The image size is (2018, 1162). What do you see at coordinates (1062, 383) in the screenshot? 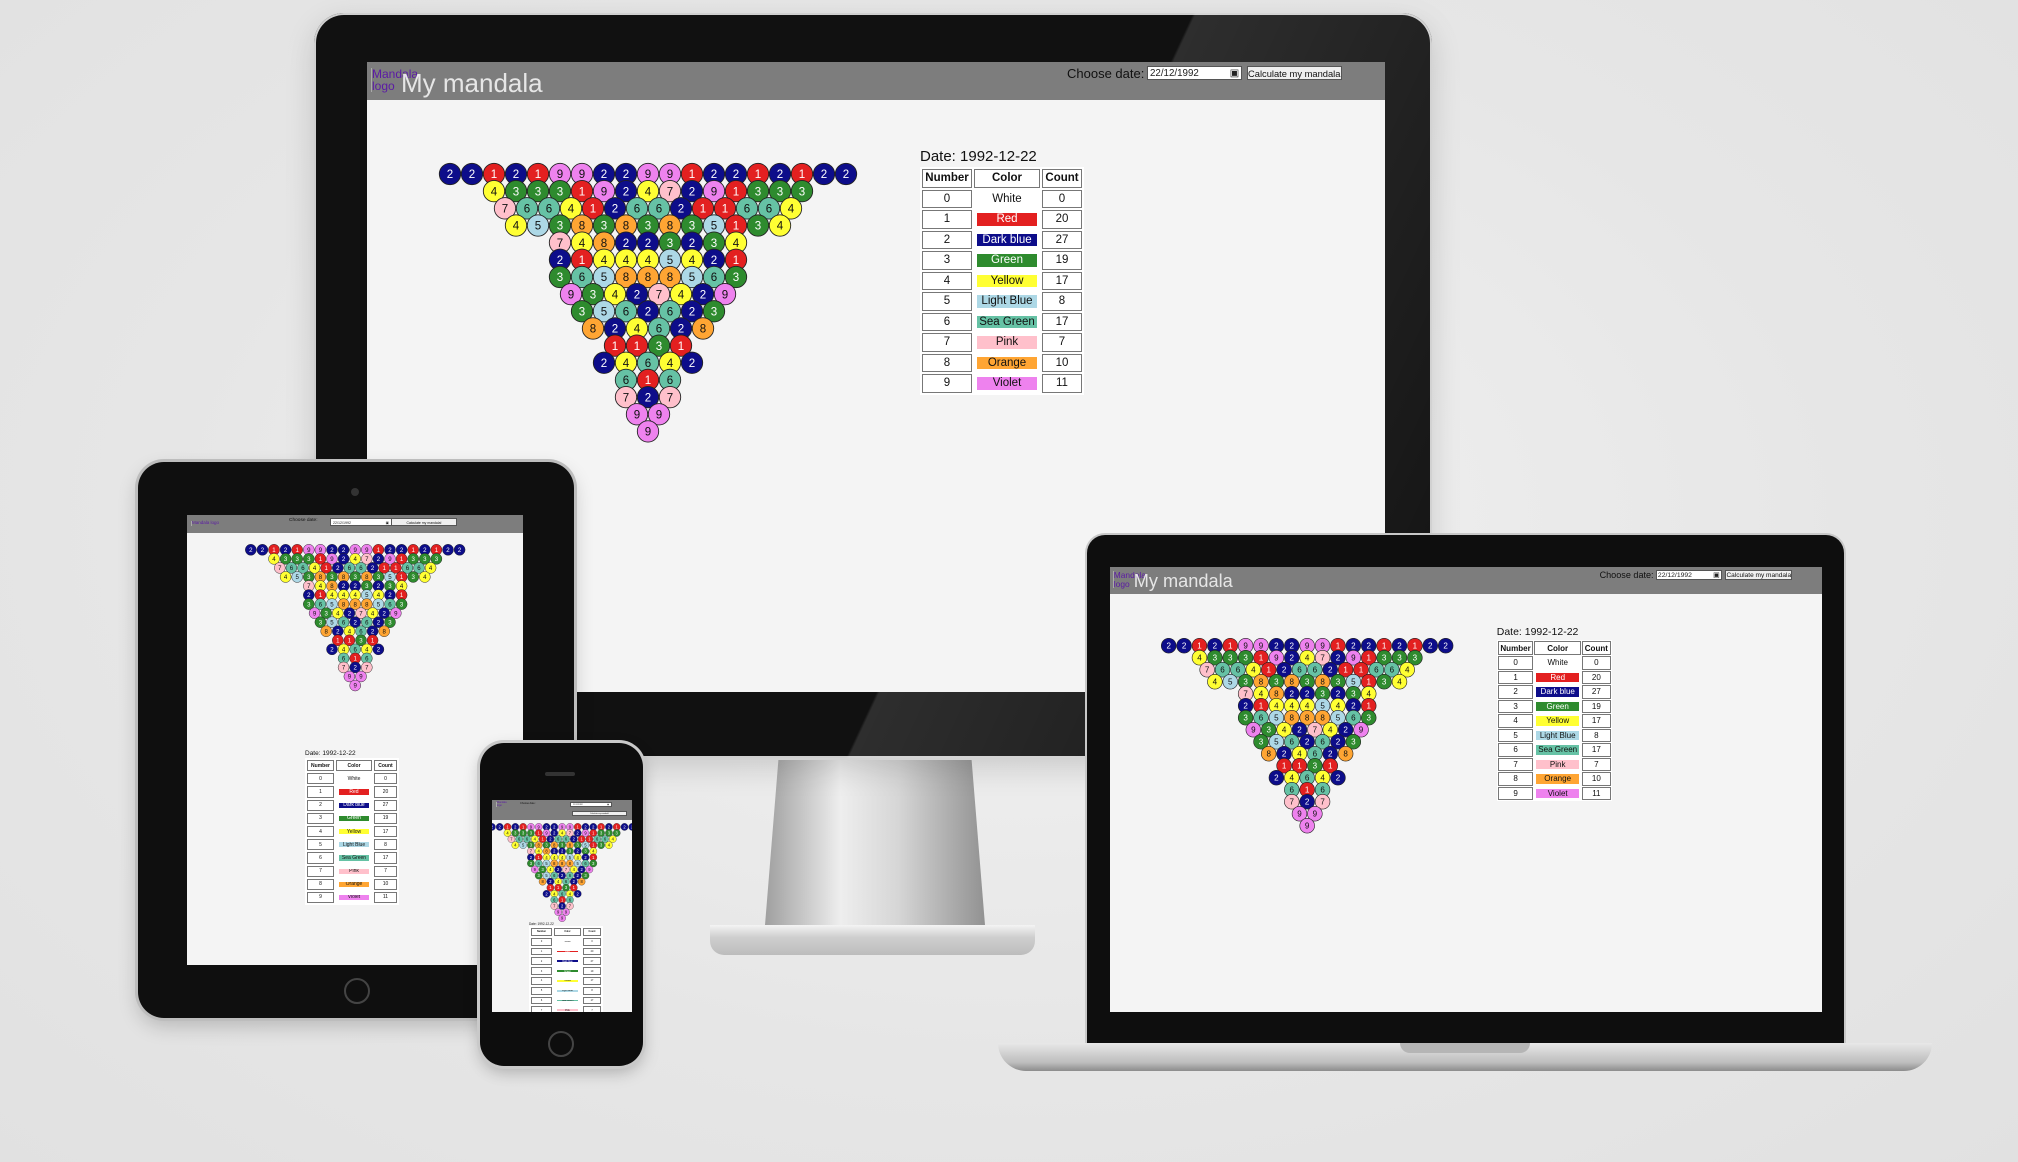
I see `cell-count: 11` at bounding box center [1062, 383].